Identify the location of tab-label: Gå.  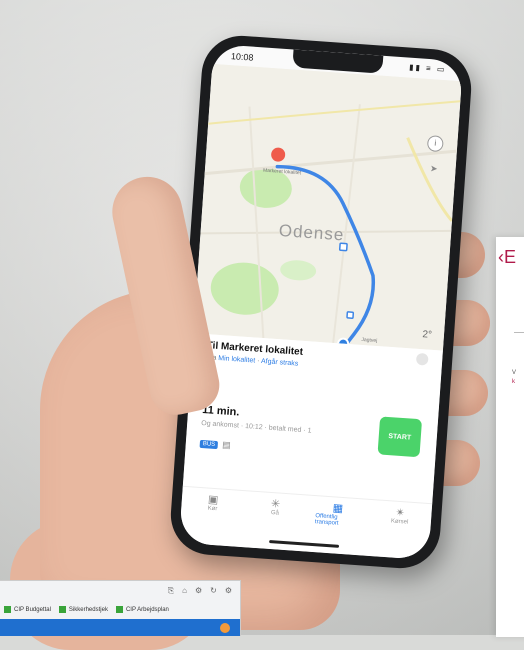
(275, 513).